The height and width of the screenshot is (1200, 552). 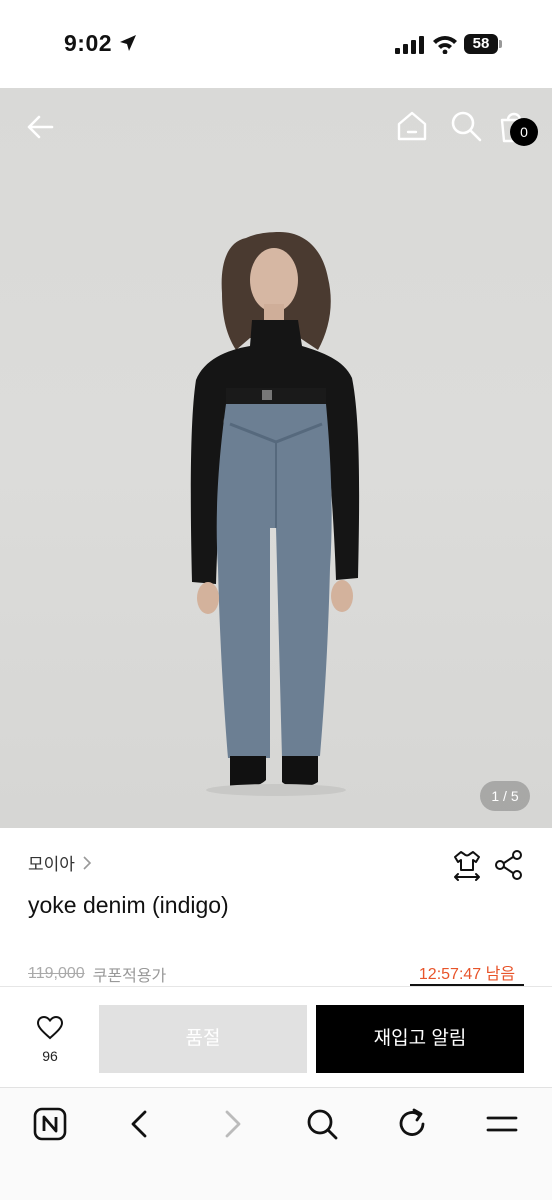 What do you see at coordinates (509, 865) in the screenshot?
I see `share-icon` at bounding box center [509, 865].